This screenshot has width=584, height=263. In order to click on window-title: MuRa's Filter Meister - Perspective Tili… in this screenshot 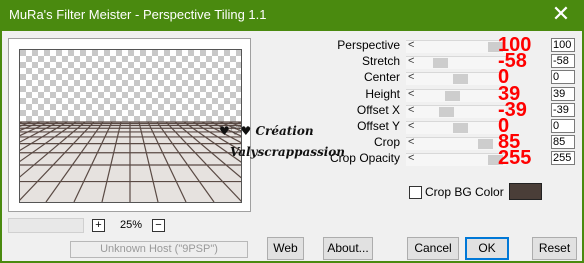, I will do `click(138, 14)`.